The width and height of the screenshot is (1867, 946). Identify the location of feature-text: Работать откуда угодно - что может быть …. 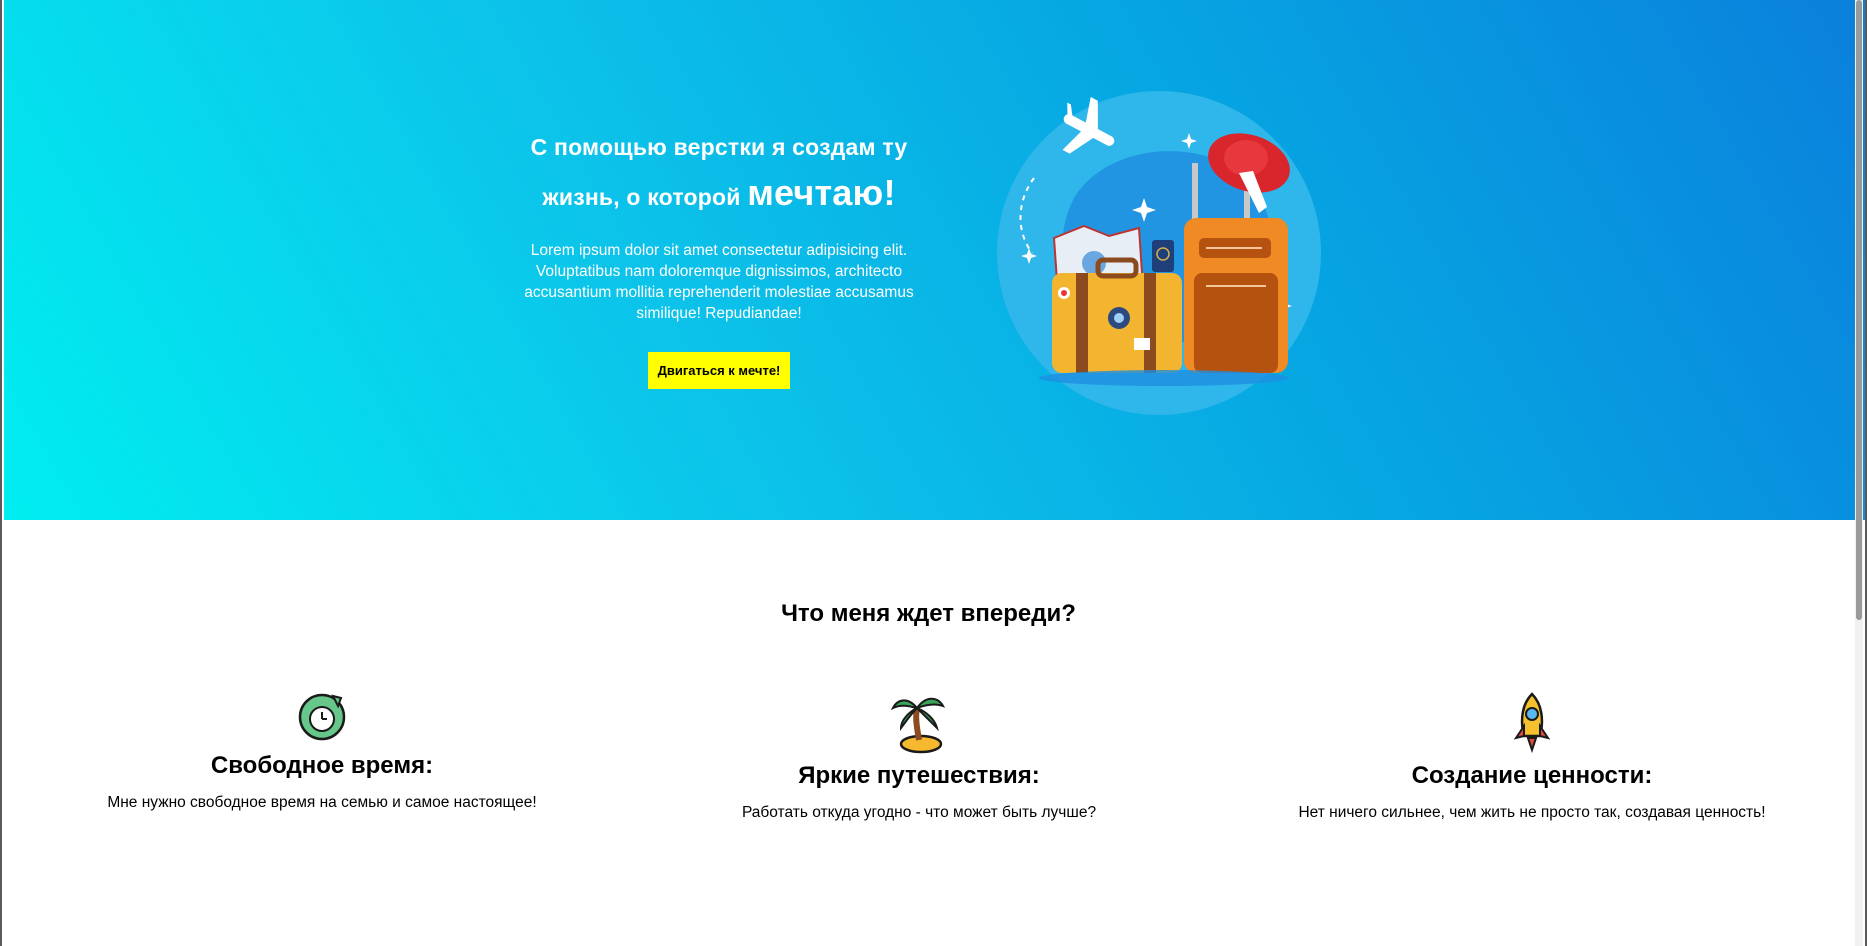
(919, 812).